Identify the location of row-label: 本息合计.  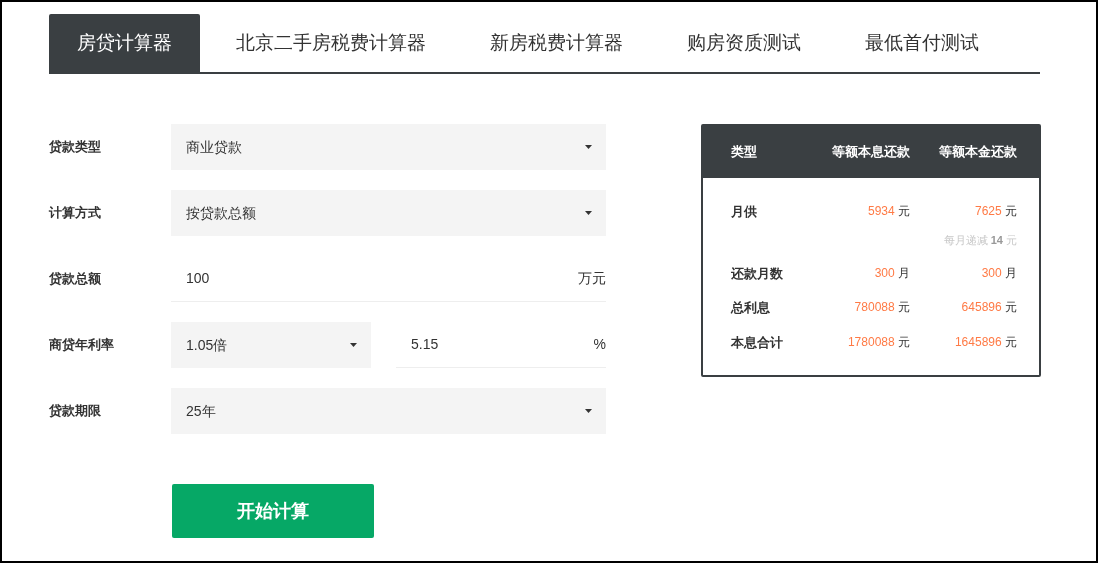
(757, 342).